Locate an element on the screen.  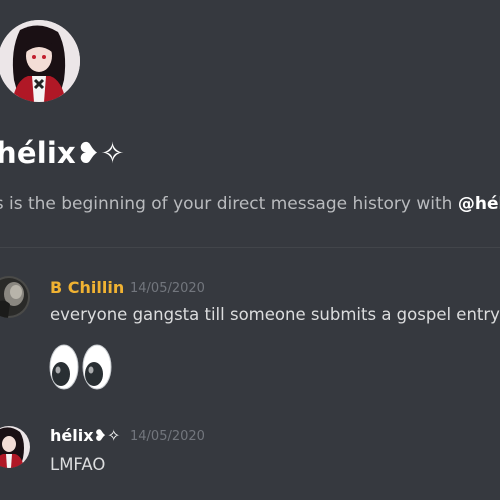
dm-header-title: hélix❥✧ is located at coordinates (62, 153).